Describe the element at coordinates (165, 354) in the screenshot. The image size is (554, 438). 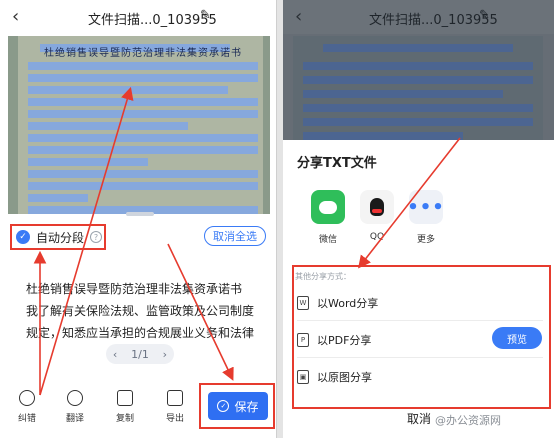
I see `next-page-icon: ›` at that location.